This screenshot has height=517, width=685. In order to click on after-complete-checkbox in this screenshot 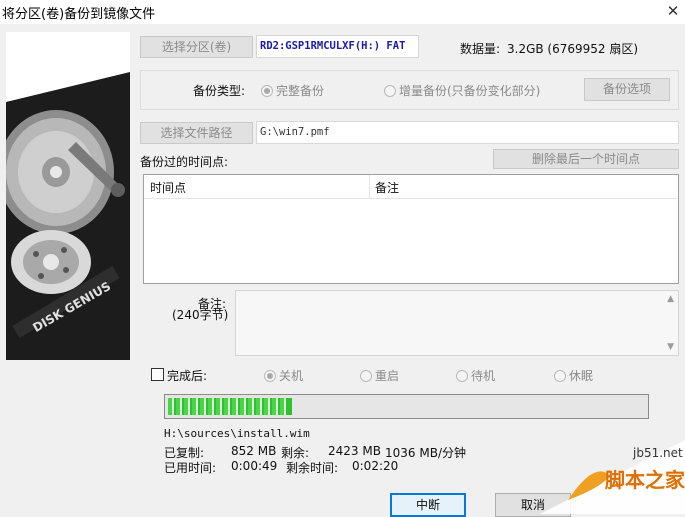, I will do `click(157, 374)`.